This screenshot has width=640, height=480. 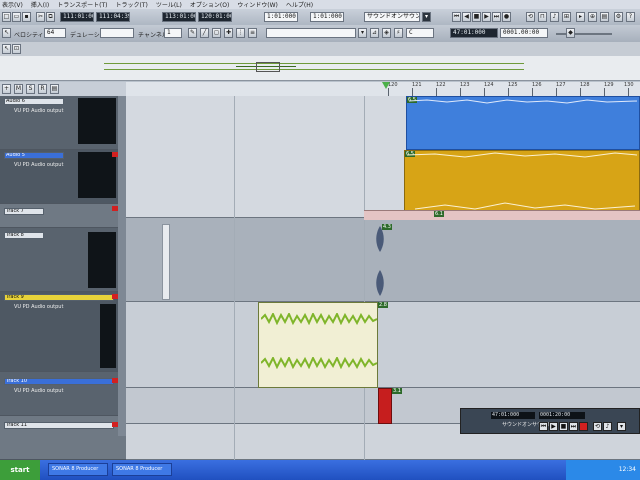 I want to click on now-marker-icon, so click(x=386, y=85).